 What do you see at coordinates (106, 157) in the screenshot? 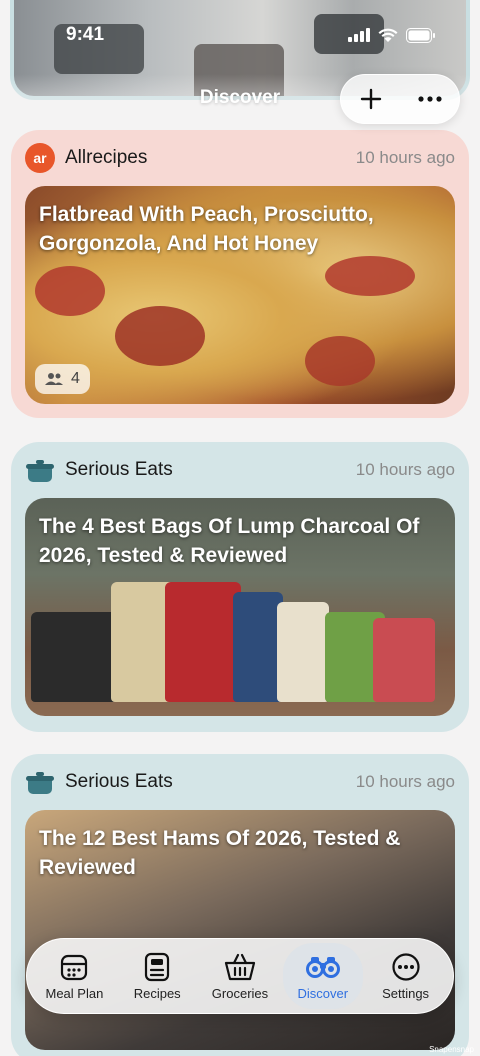
I see `source-name: Allrecipes` at bounding box center [106, 157].